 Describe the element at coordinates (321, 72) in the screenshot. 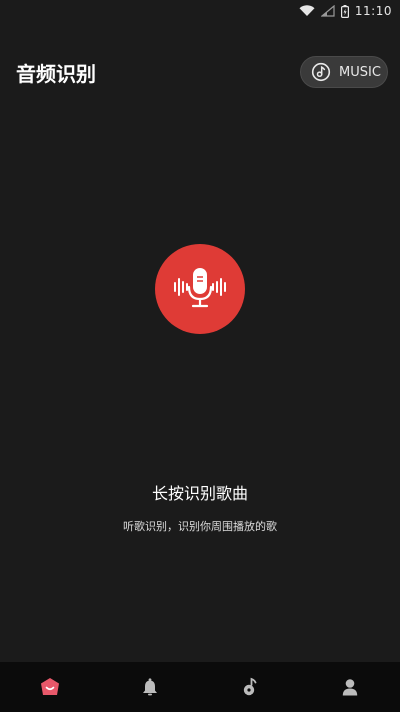

I see `music-disc-icon` at that location.